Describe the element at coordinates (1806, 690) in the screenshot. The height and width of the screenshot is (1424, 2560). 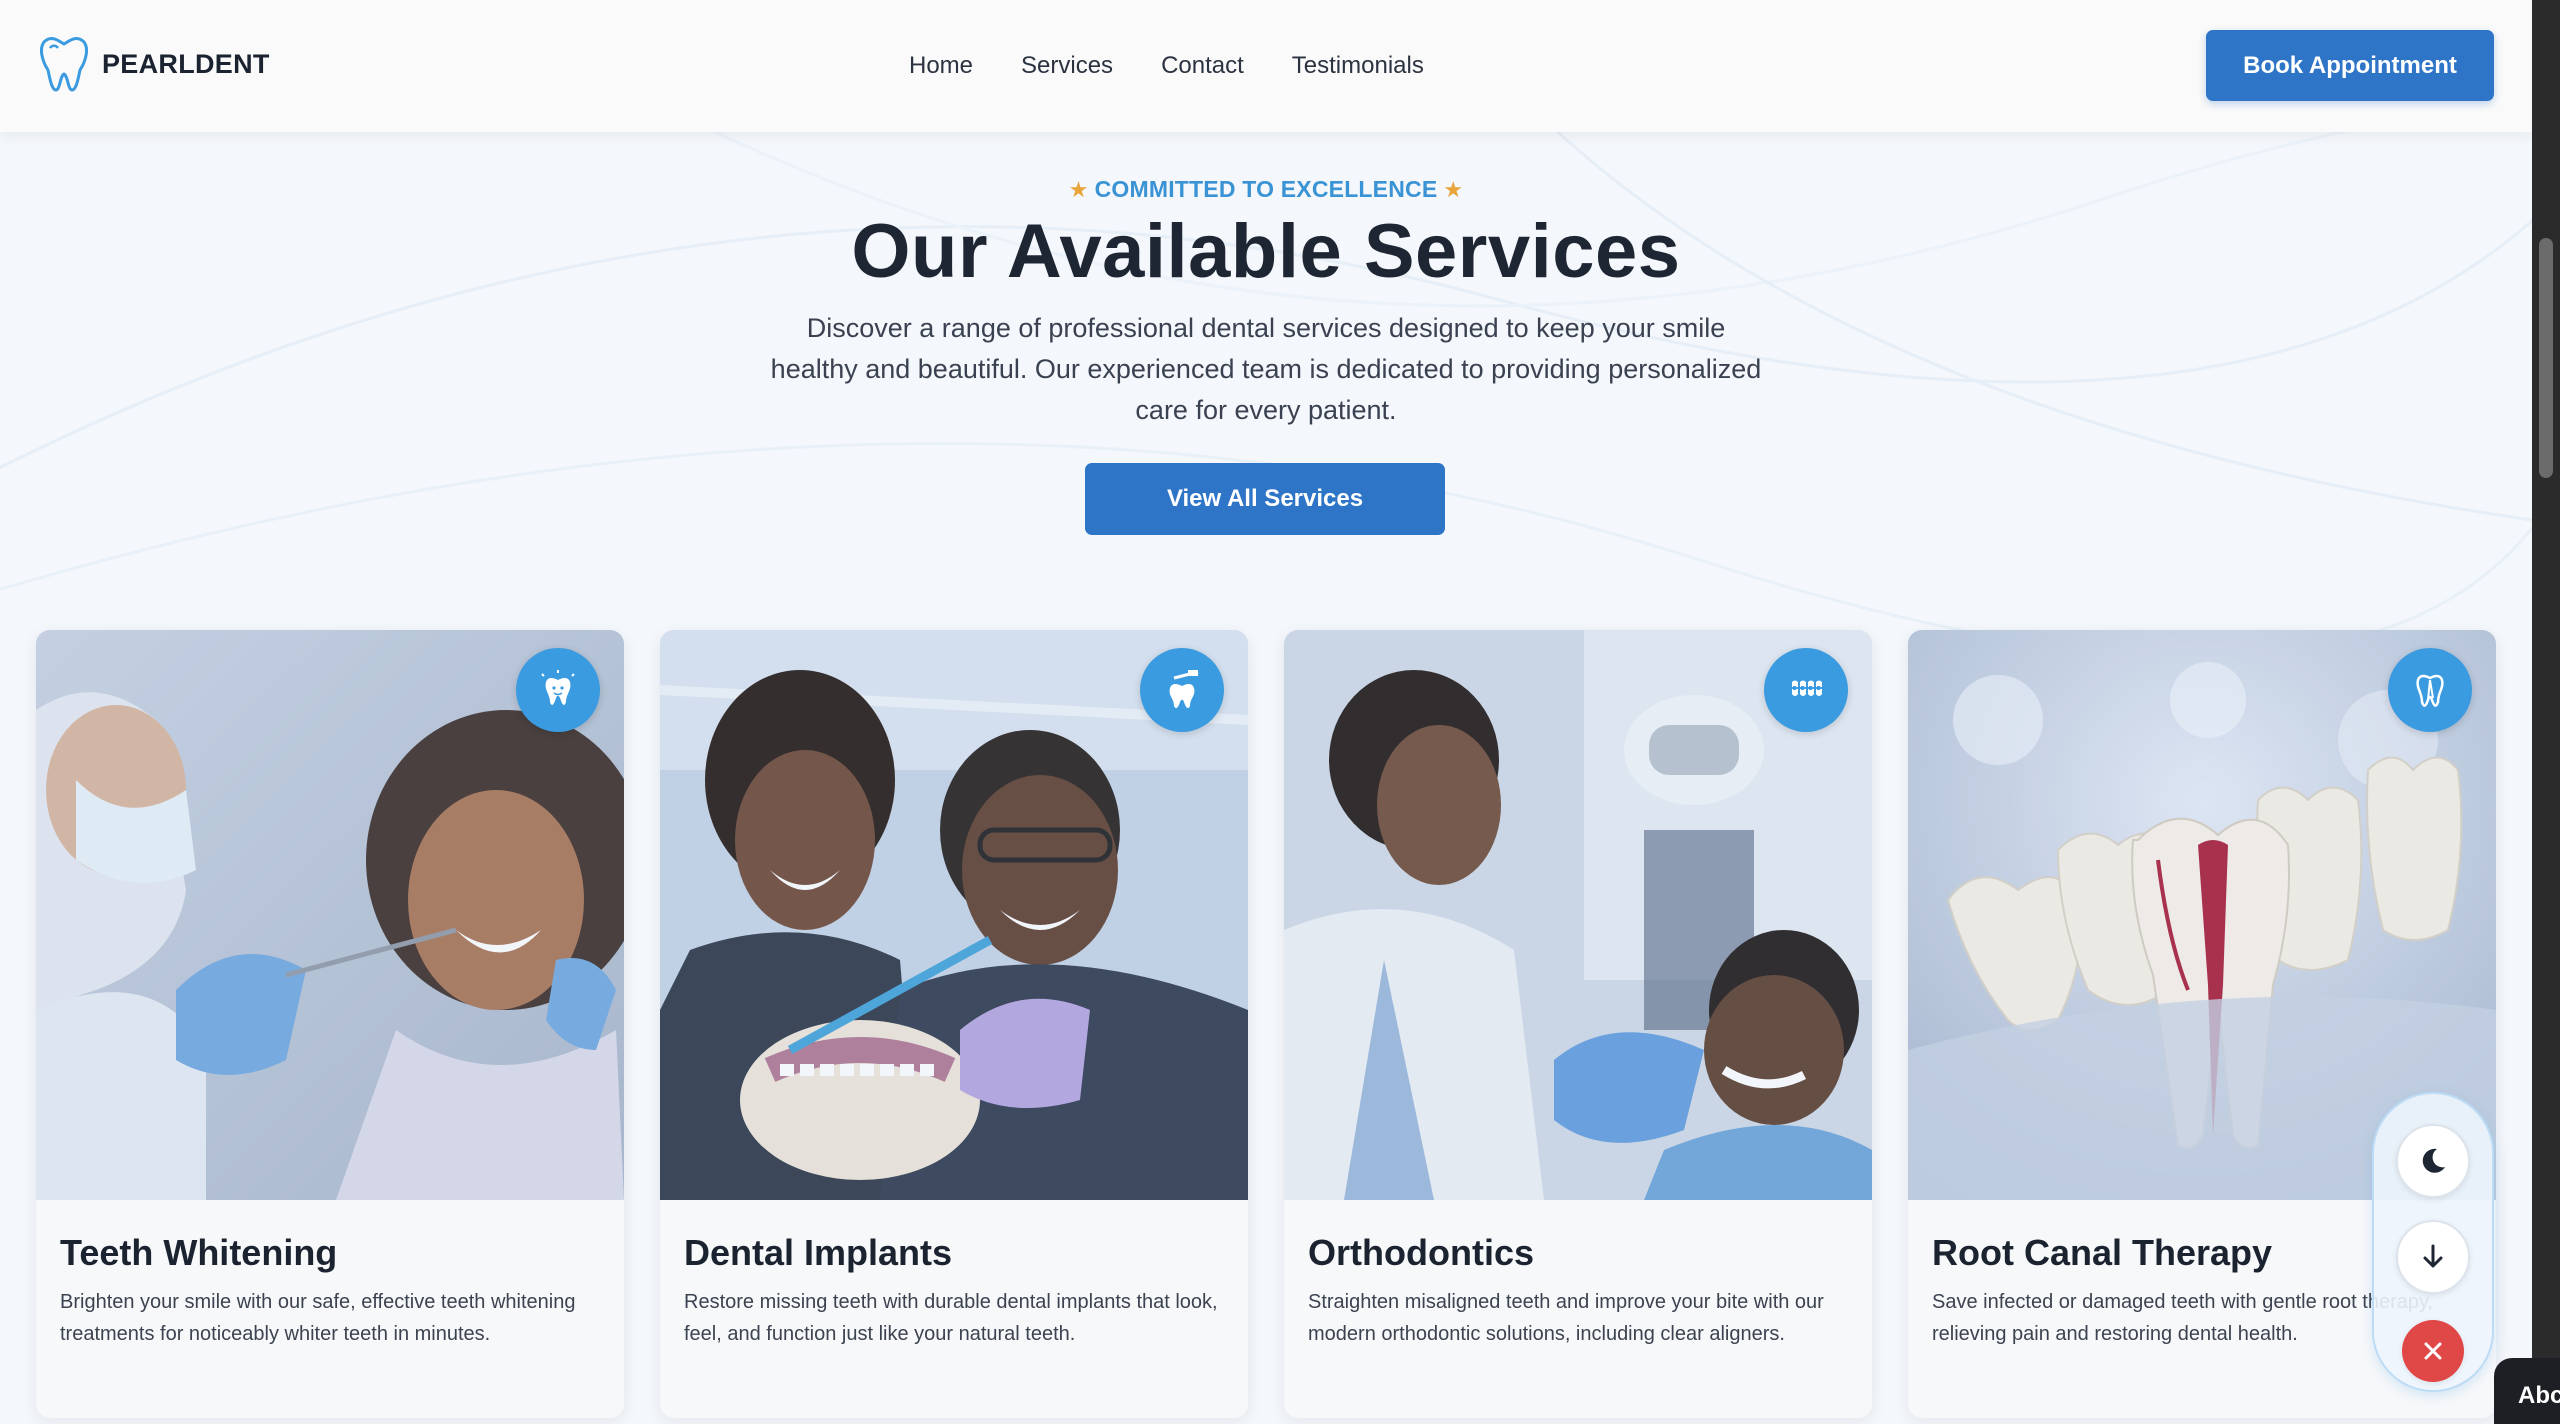
I see `braces-icon` at that location.